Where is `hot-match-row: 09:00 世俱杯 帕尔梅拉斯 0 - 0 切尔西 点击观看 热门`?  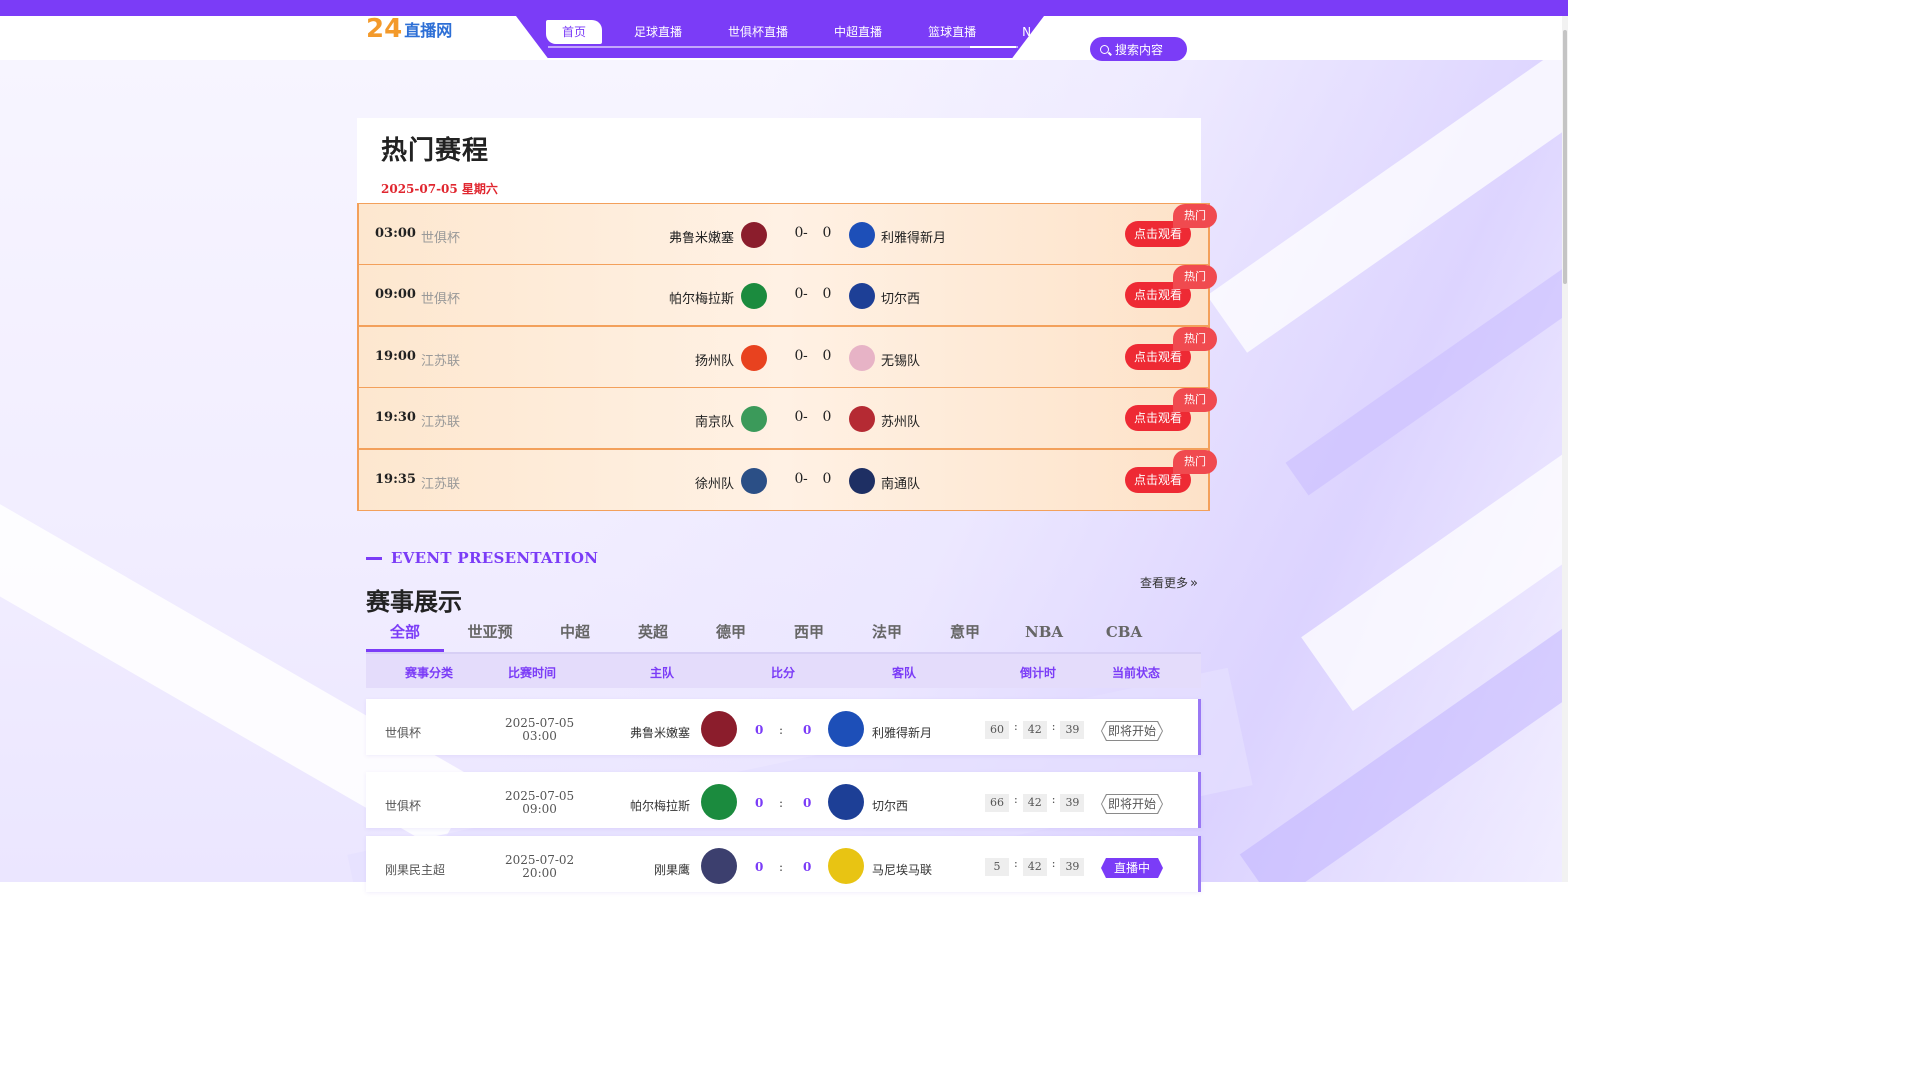
hot-match-row: 09:00 世俱杯 帕尔梅拉斯 0 - 0 切尔西 点击观看 热门 is located at coordinates (787, 295).